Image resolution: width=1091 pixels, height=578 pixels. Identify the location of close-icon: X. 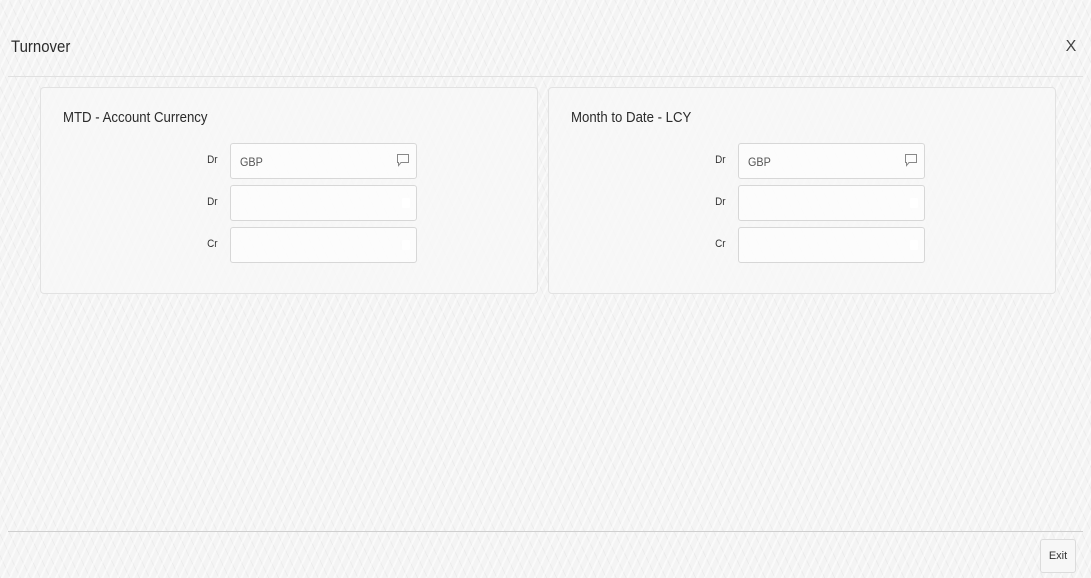
(1071, 47).